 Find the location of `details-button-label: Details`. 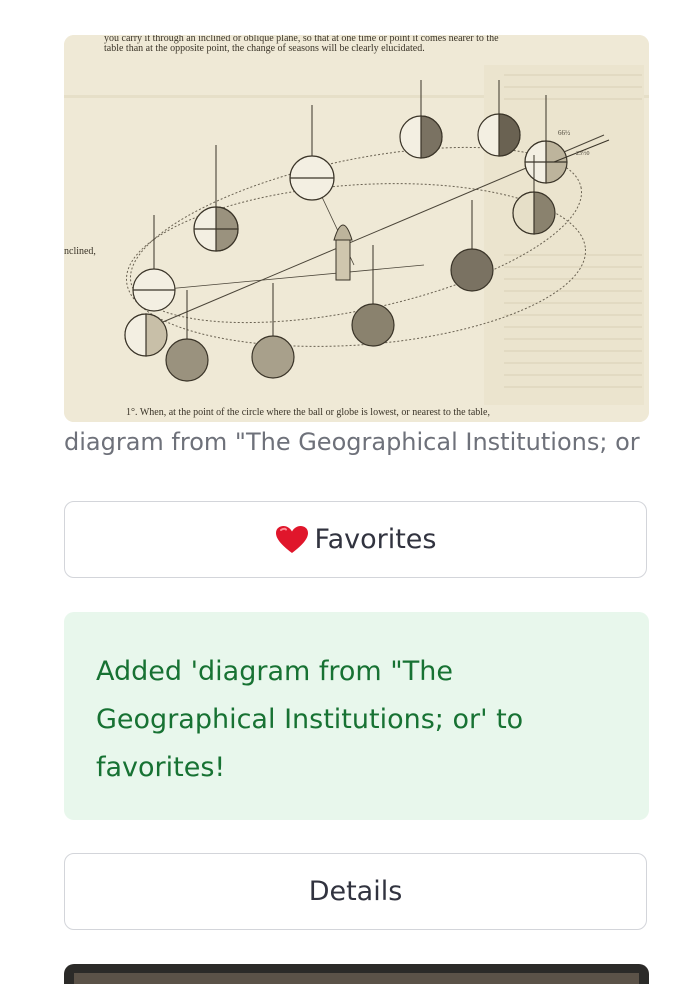

details-button-label: Details is located at coordinates (355, 891).